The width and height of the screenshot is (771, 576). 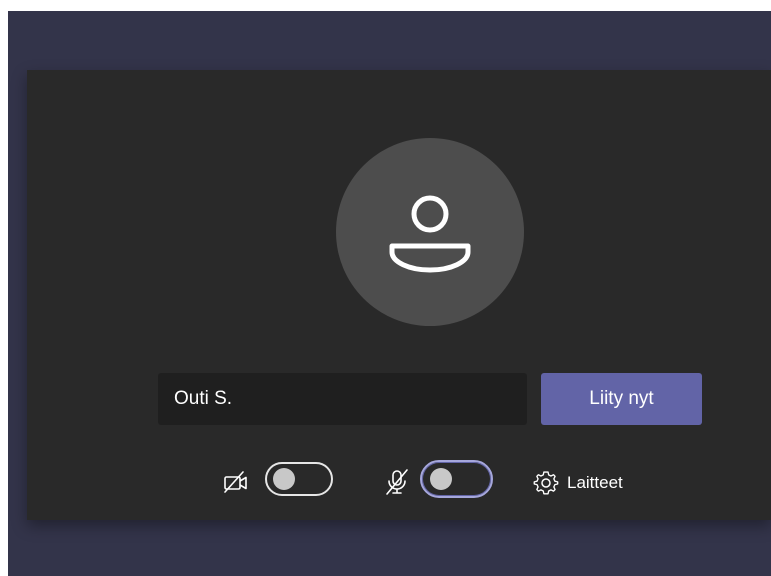 I want to click on mic-toggle, so click(x=456, y=479).